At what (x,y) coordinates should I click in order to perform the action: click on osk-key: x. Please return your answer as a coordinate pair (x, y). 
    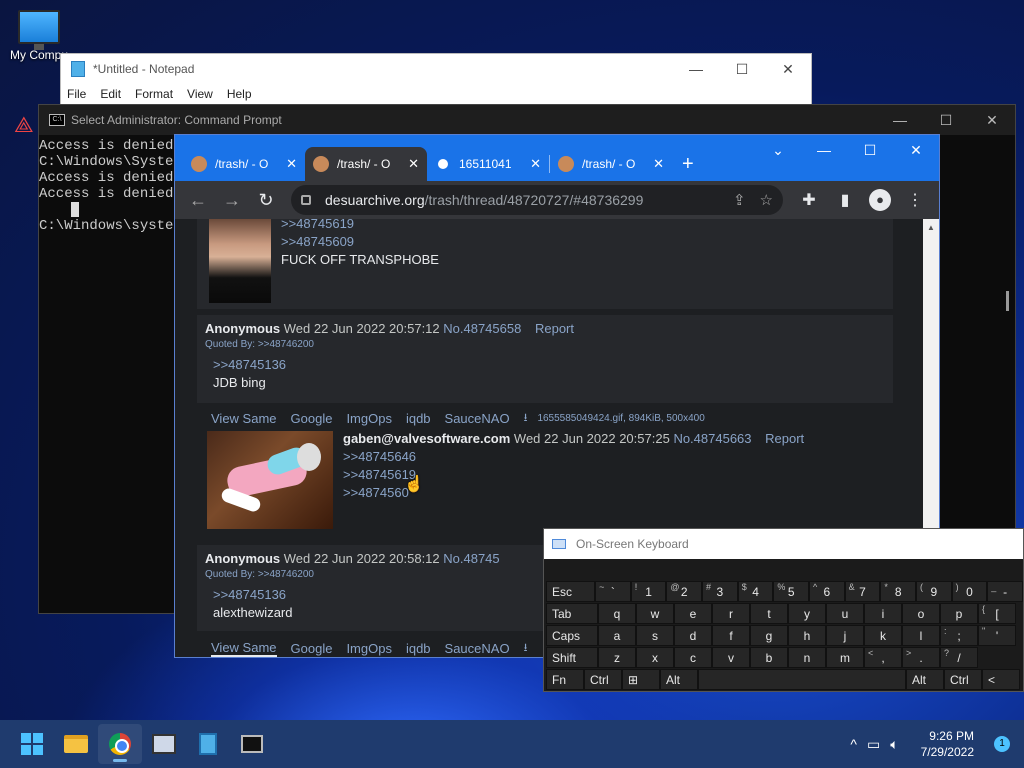
    Looking at the image, I should click on (655, 657).